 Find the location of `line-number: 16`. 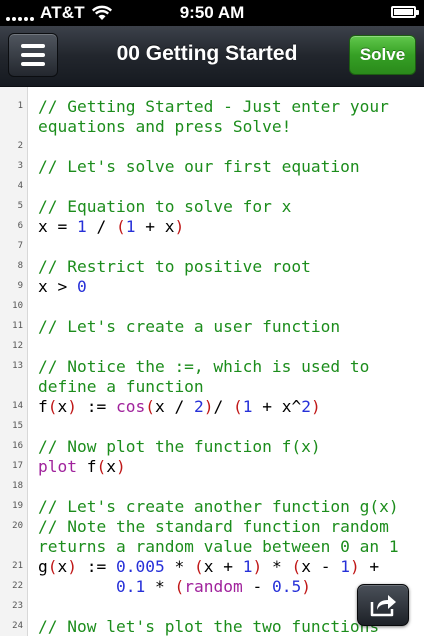

line-number: 16 is located at coordinates (17, 446).